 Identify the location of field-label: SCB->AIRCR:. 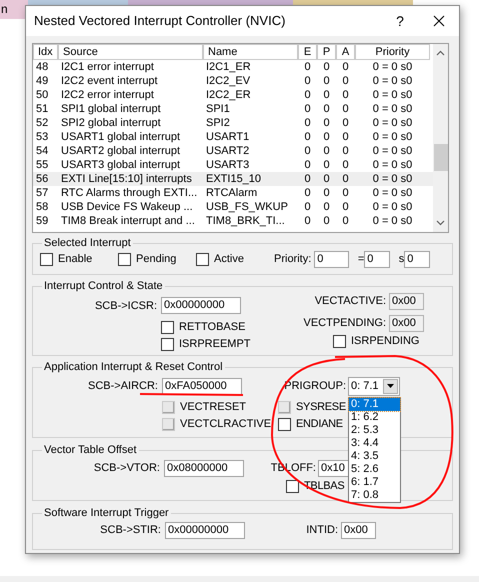
(122, 386).